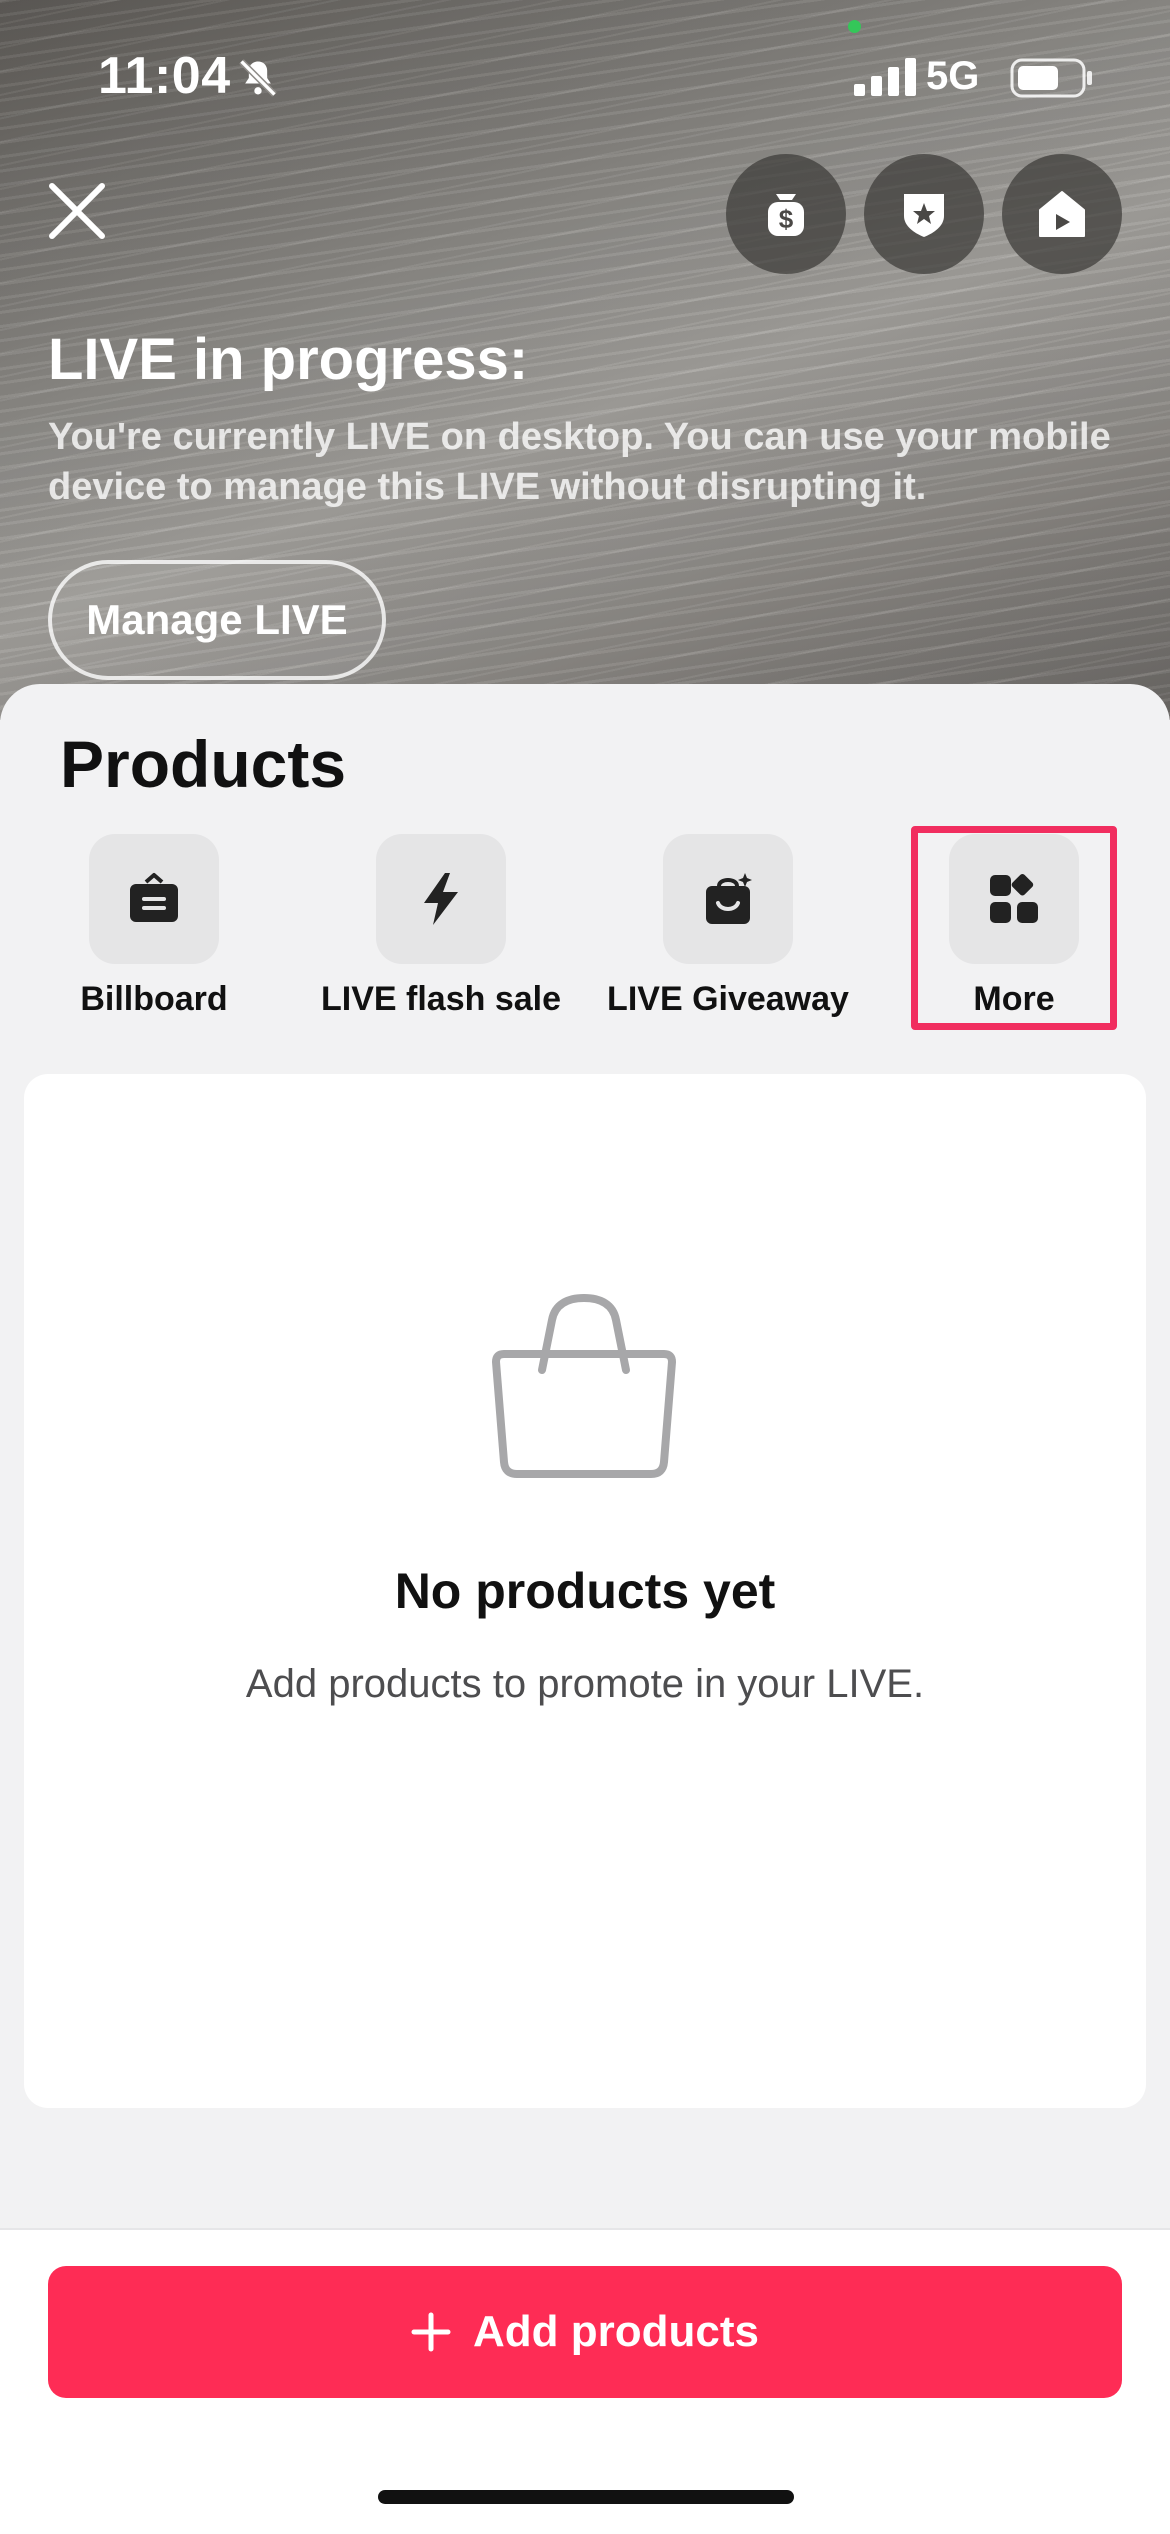 This screenshot has height=2534, width=1170. Describe the element at coordinates (1051, 78) in the screenshot. I see `battery-icon` at that location.